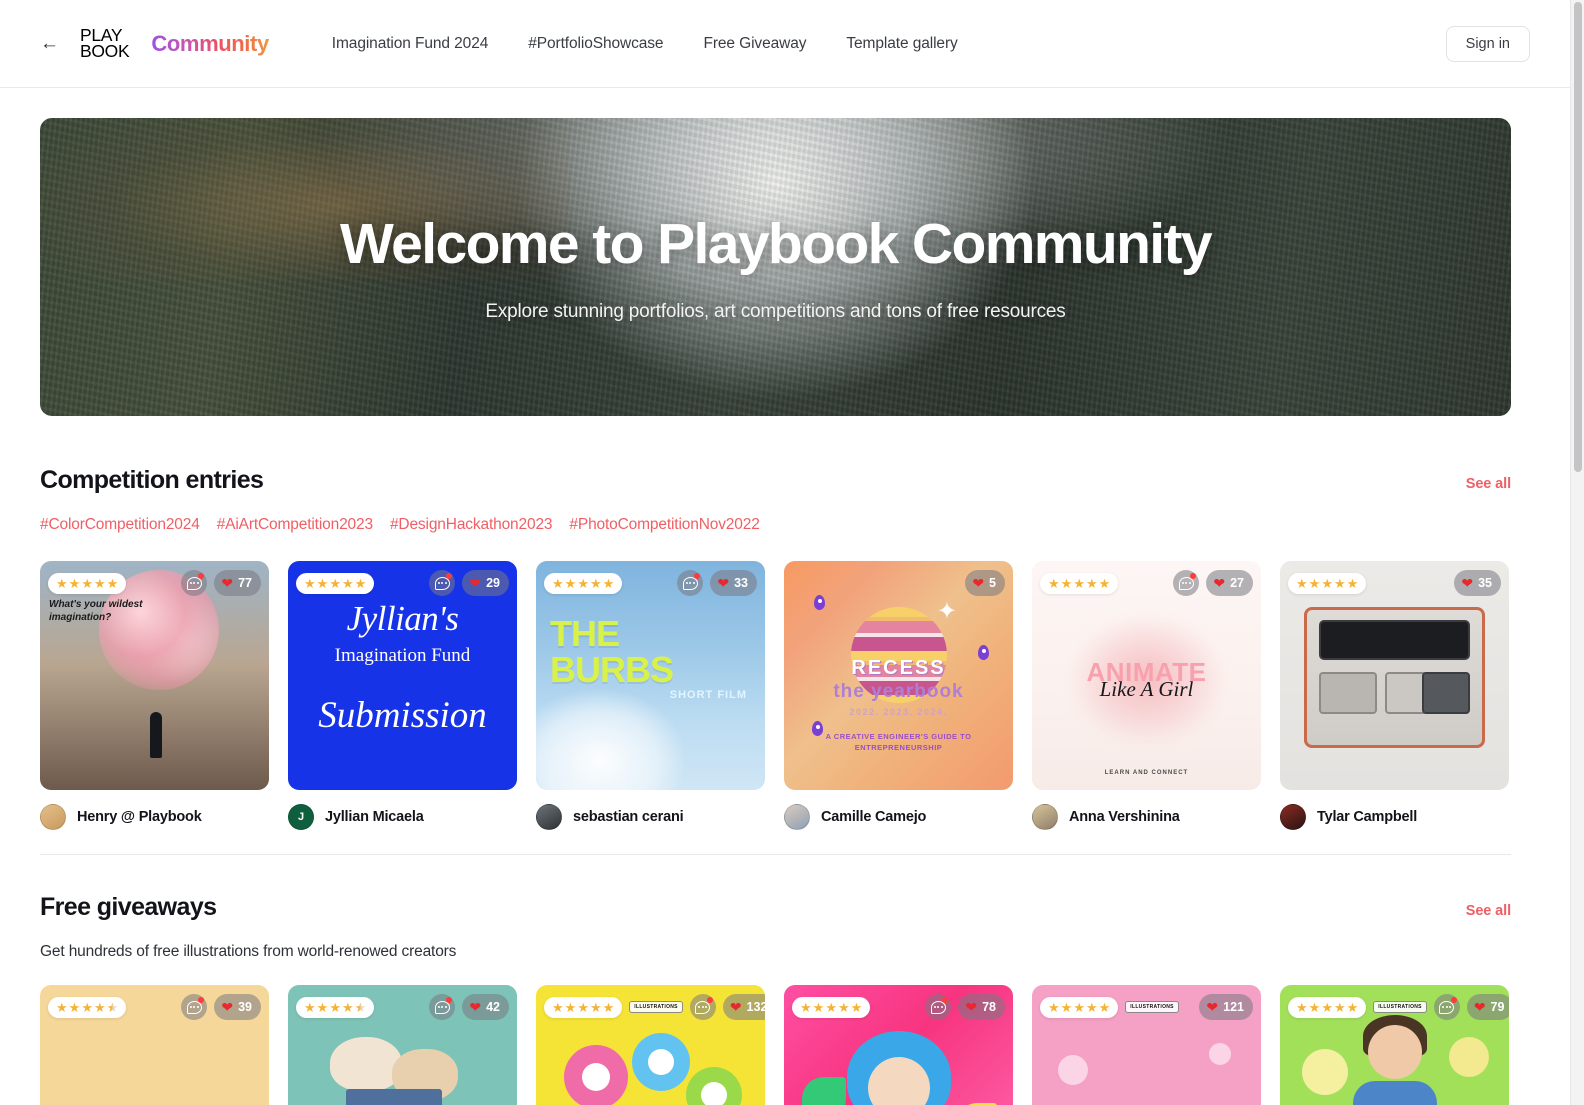  Describe the element at coordinates (1488, 911) in the screenshot. I see `giveaways-see-all-link: See all` at that location.